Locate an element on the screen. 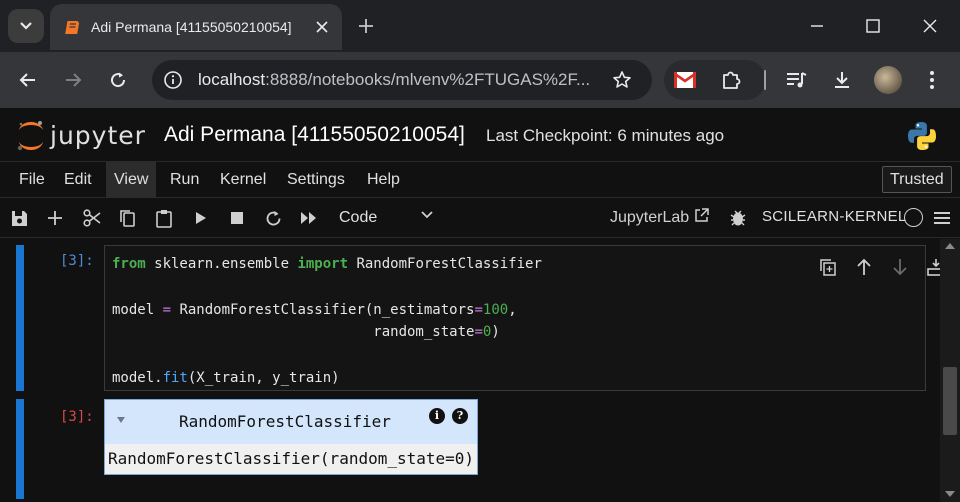  duplicate-cell-icon is located at coordinates (828, 267).